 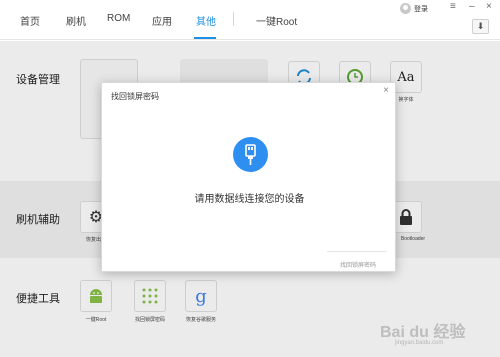 I want to click on connect-device-message: 请用数据线连接您的设备, so click(x=249, y=199).